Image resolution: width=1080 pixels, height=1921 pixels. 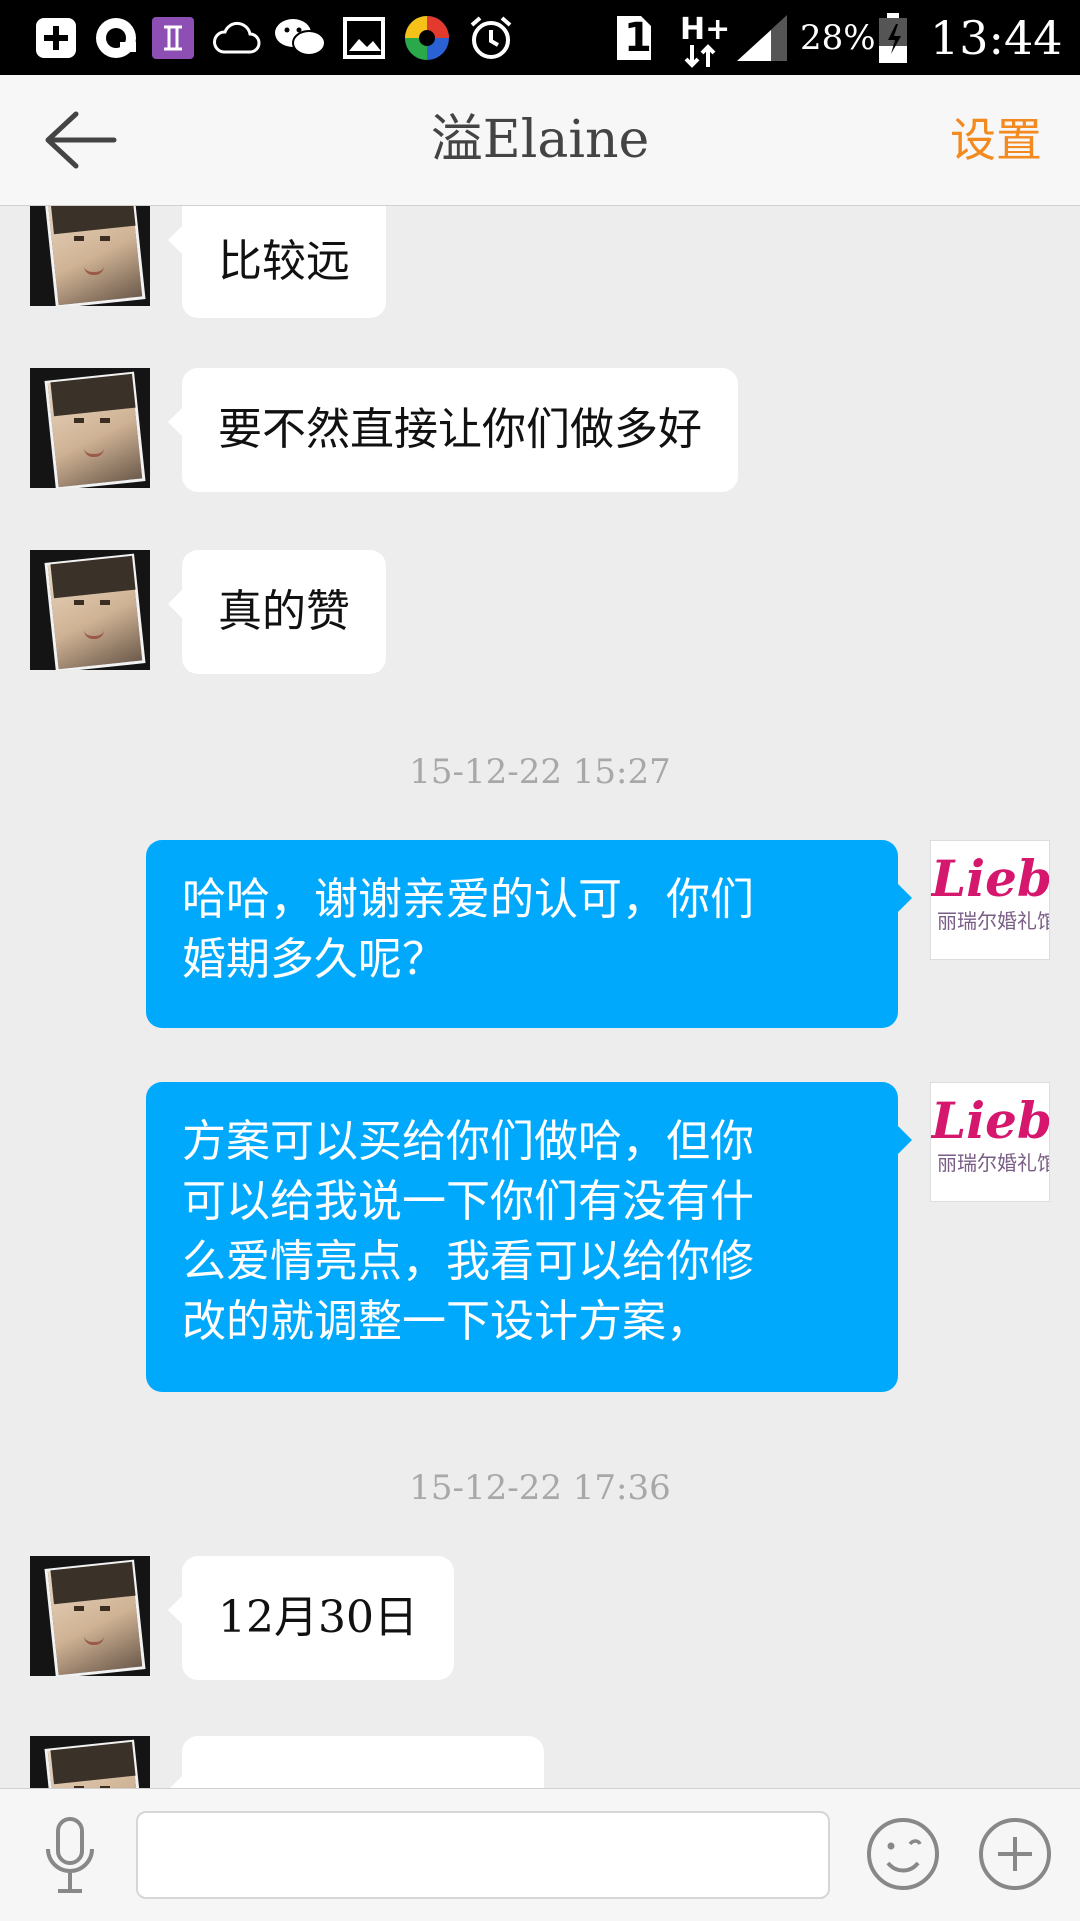 I want to click on contact-name-title: 溢Elaine, so click(x=540, y=140).